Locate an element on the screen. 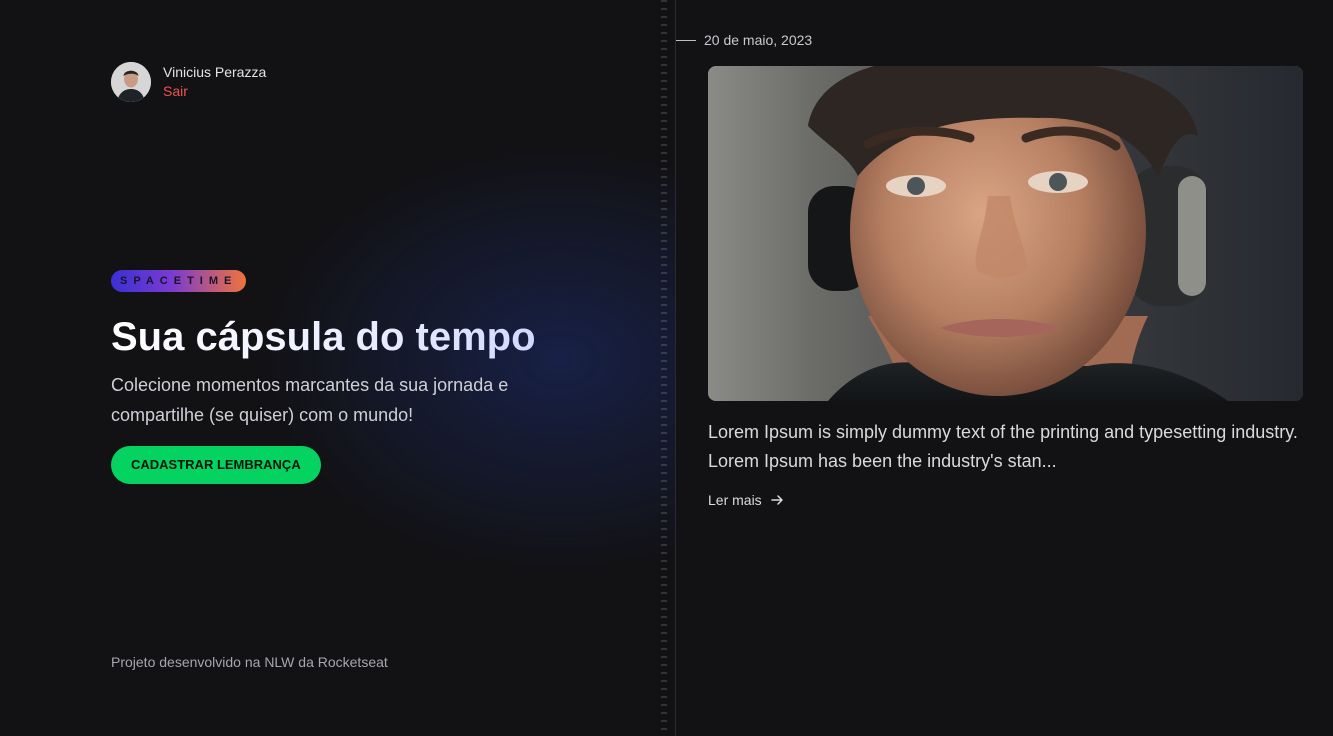 The height and width of the screenshot is (736, 1333). memory-date: 20 de maio, 2023 is located at coordinates (758, 40).